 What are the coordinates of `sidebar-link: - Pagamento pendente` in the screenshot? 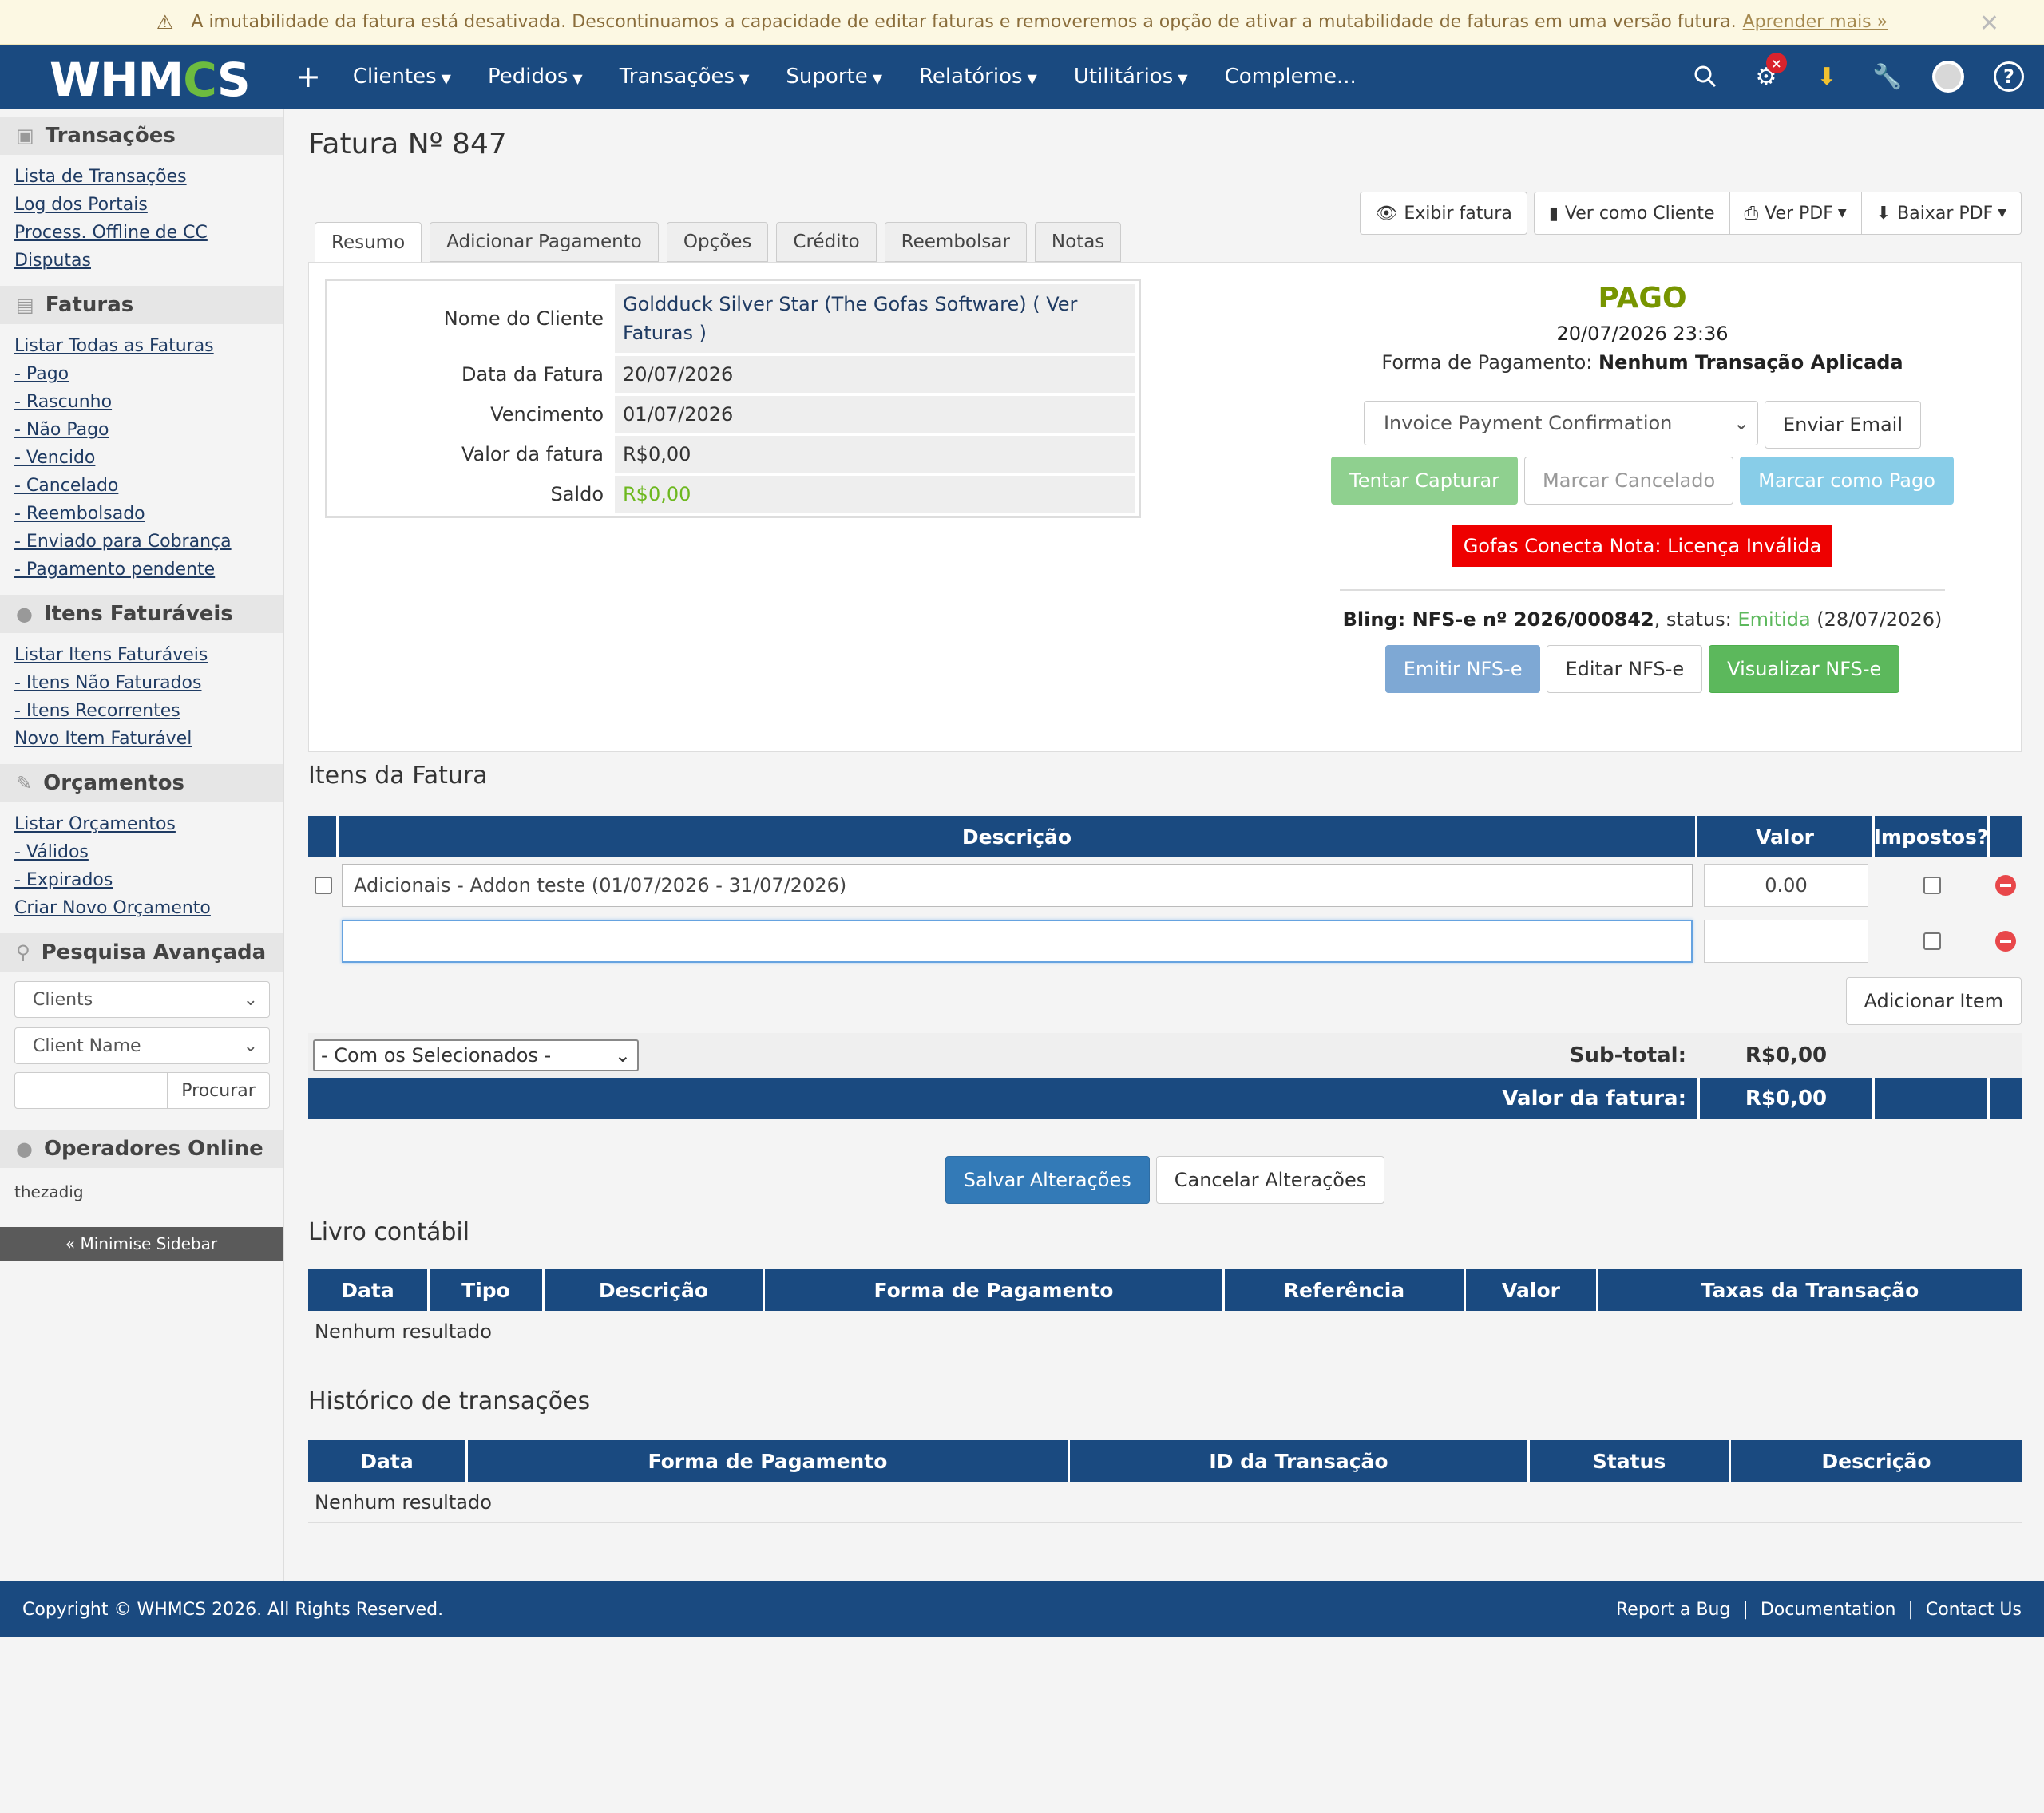 It's located at (141, 570).